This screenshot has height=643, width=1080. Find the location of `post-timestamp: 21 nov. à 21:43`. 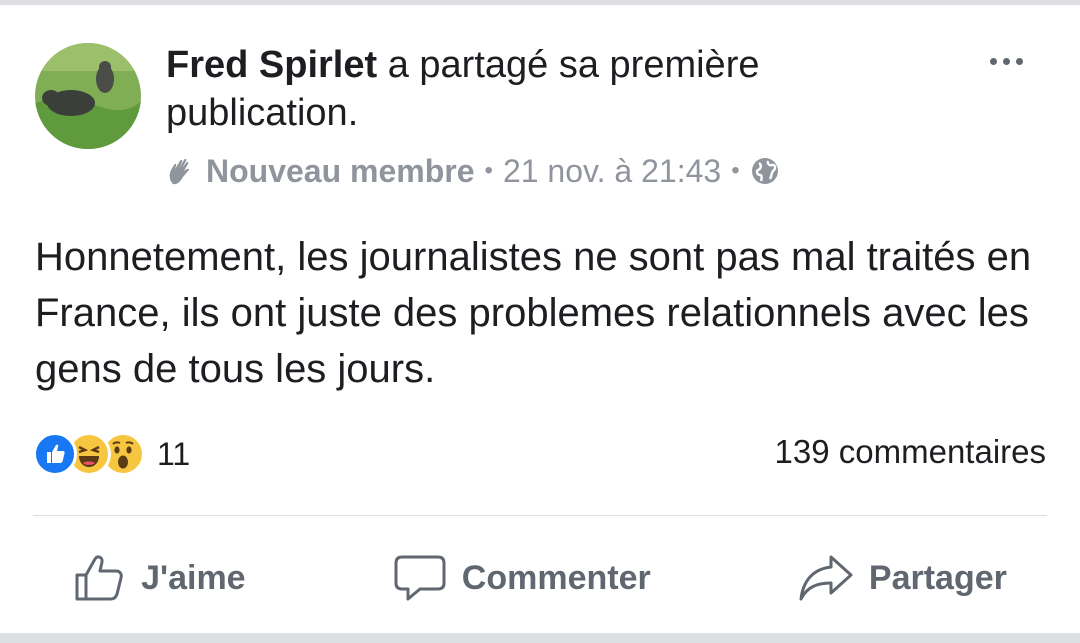

post-timestamp: 21 nov. à 21:43 is located at coordinates (612, 171).